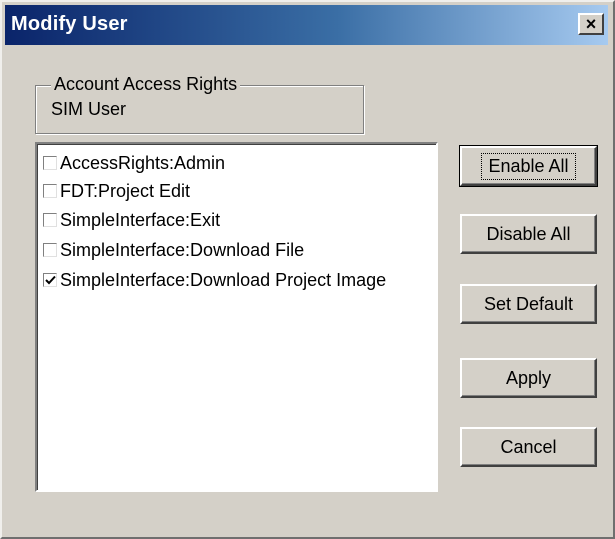  Describe the element at coordinates (199, 104) in the screenshot. I see `account-access-rights-group: Account Access Rights SIM User` at that location.